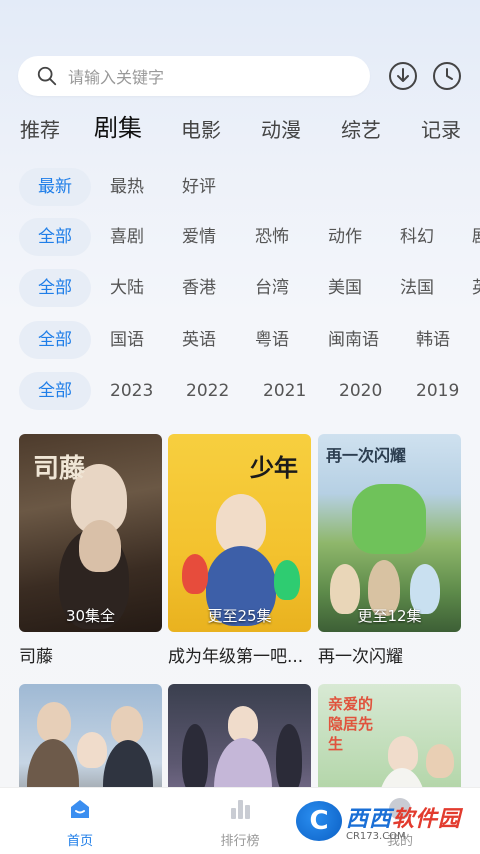  I want to click on poster-image: 司藤 30集全, so click(90, 533).